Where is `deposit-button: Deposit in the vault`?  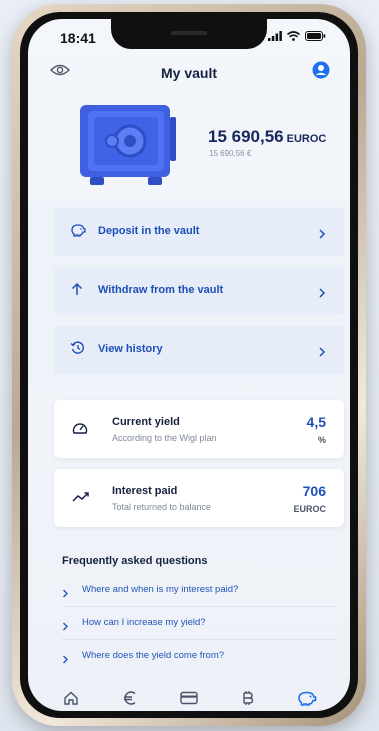 deposit-button: Deposit in the vault is located at coordinates (199, 232).